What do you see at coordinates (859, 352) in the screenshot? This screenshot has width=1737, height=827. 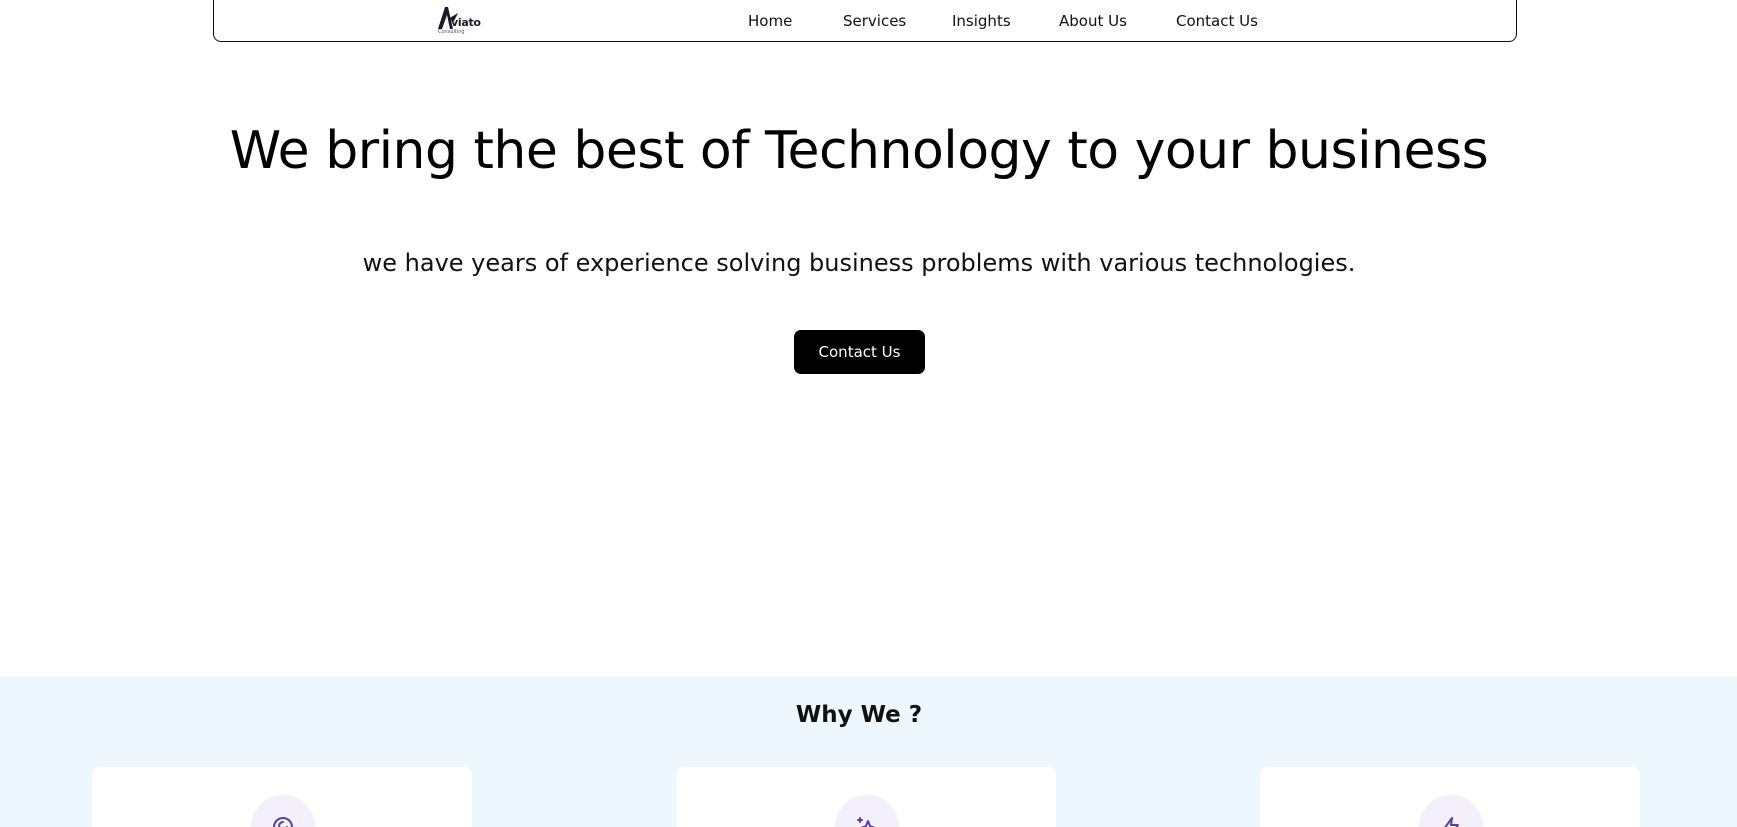 I see `contact-us-button: Contact Us` at bounding box center [859, 352].